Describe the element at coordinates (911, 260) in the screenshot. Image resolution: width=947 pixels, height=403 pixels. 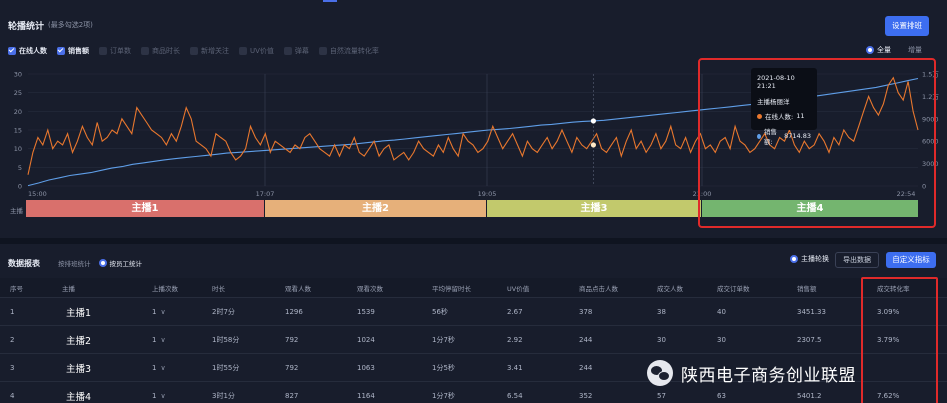
I see `custom-metrics-button: 自定义指标` at that location.